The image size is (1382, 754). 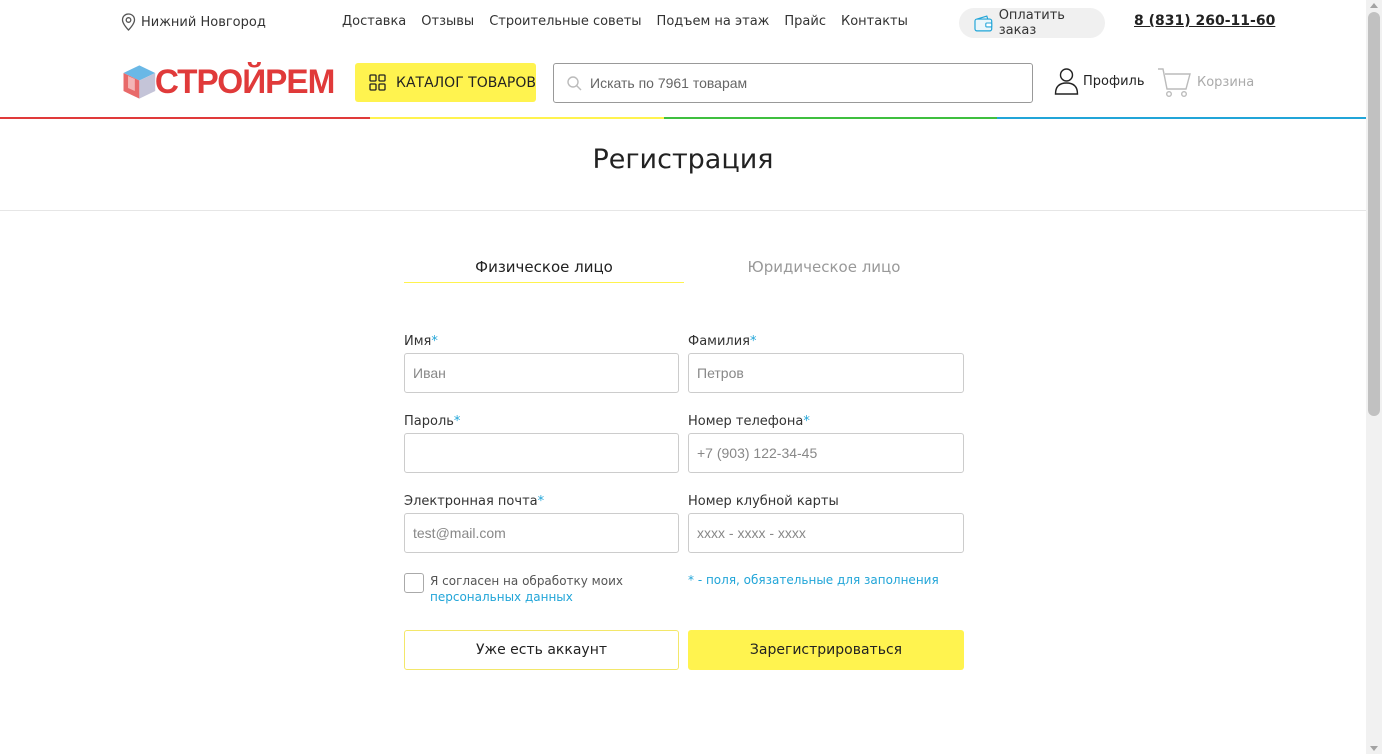 What do you see at coordinates (447, 21) in the screenshot?
I see `nav-reviews: Отзывы` at bounding box center [447, 21].